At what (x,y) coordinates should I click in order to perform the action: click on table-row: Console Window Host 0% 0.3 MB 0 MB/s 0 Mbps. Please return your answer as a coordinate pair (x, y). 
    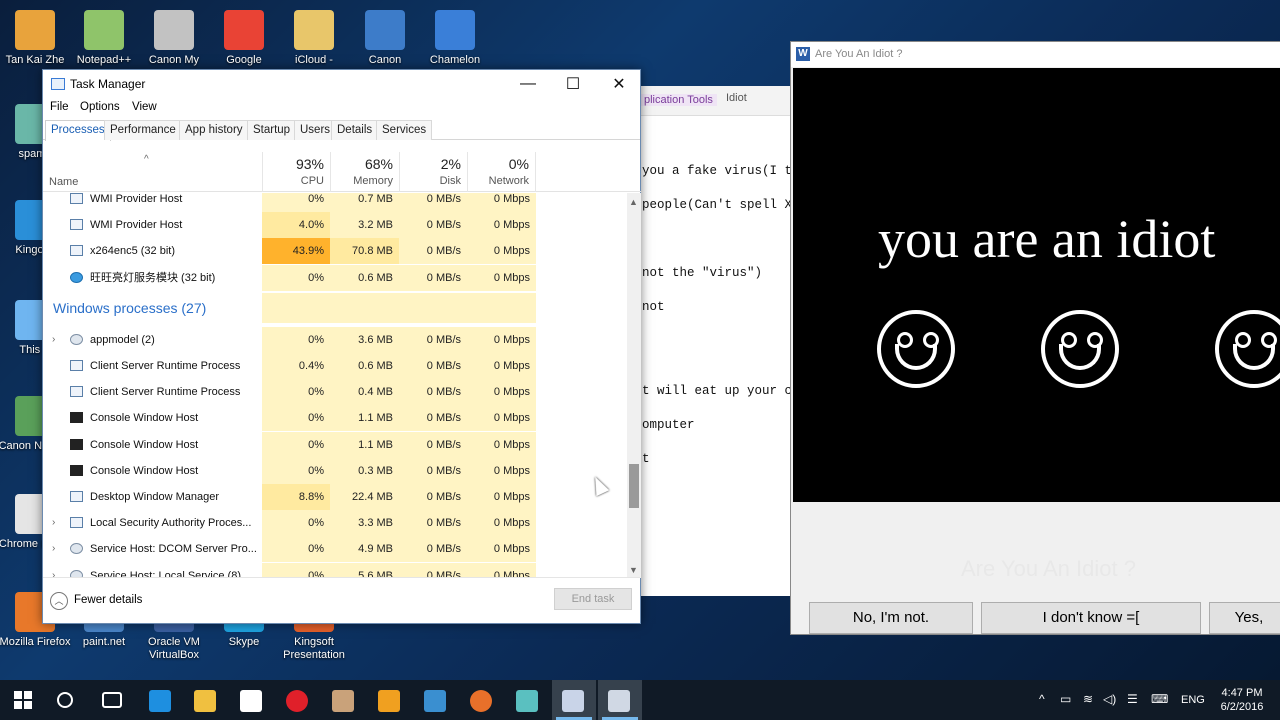
    Looking at the image, I should click on (335, 470).